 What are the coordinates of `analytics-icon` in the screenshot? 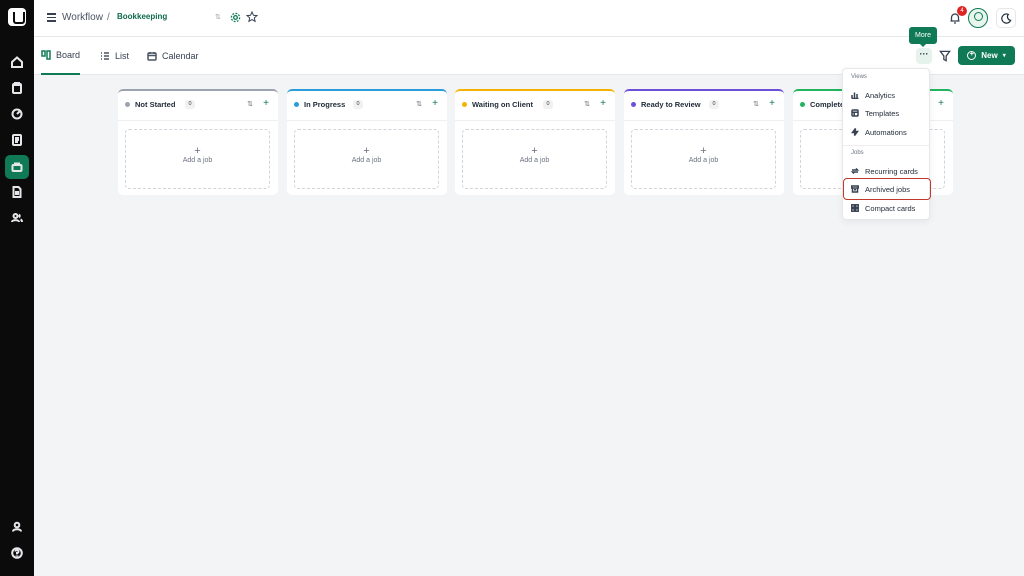 It's located at (855, 95).